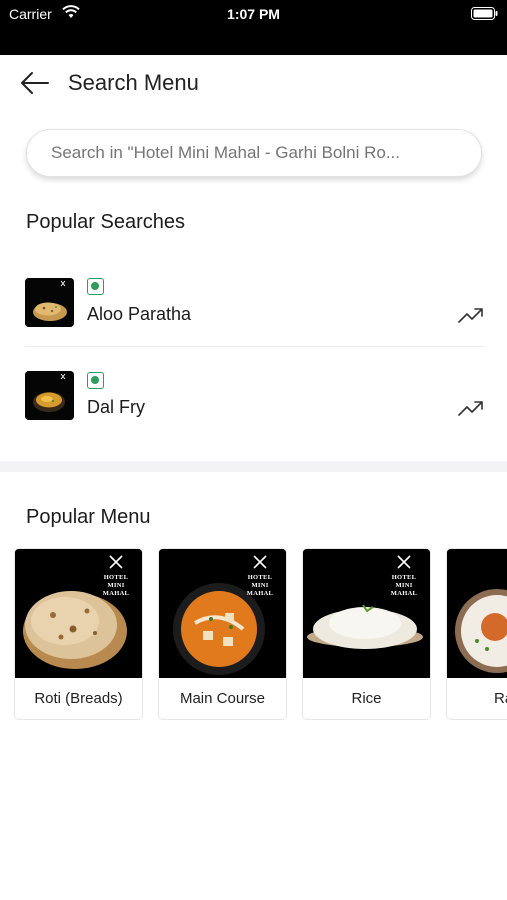  What do you see at coordinates (500, 698) in the screenshot?
I see `card-label: Raita` at bounding box center [500, 698].